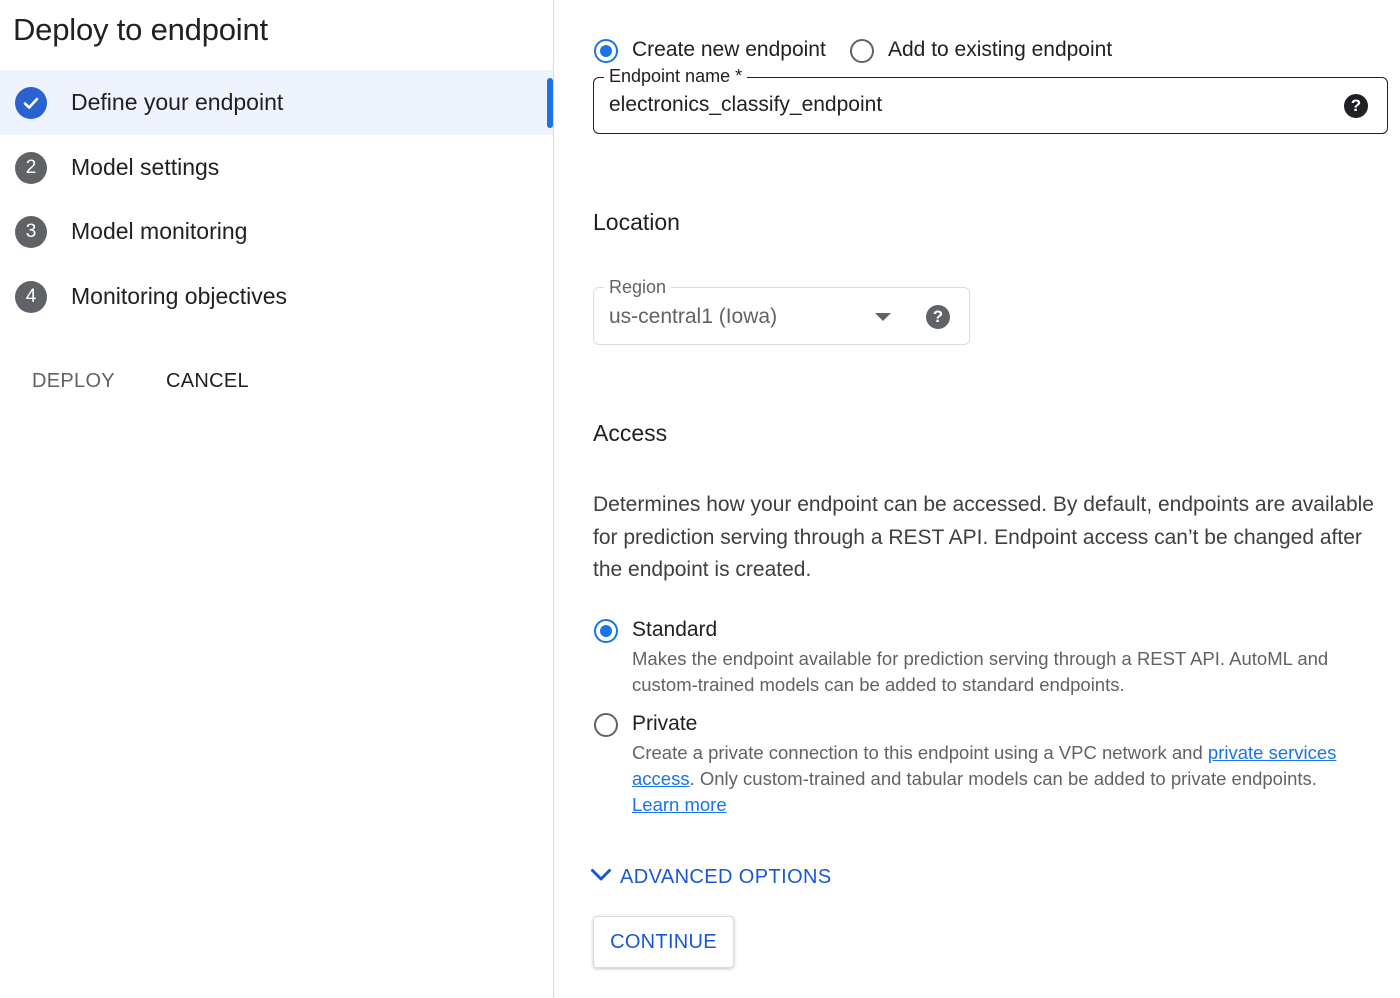  I want to click on create-new-endpoint-radio, so click(606, 51).